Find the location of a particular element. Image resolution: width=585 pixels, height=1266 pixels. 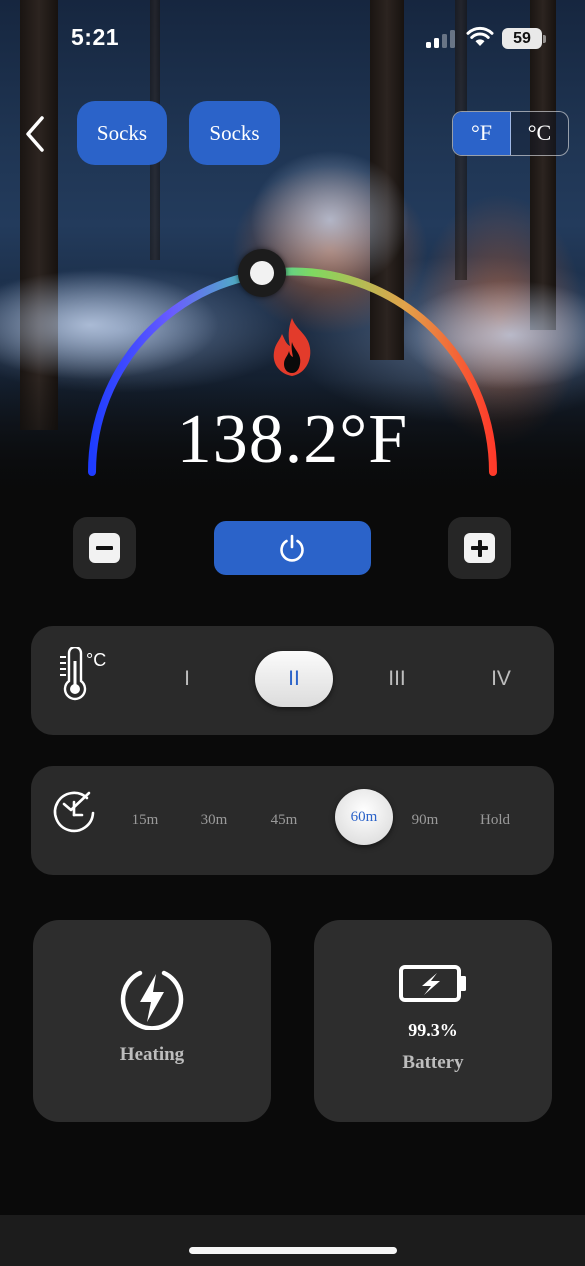

heat-level-3: III is located at coordinates (397, 679).